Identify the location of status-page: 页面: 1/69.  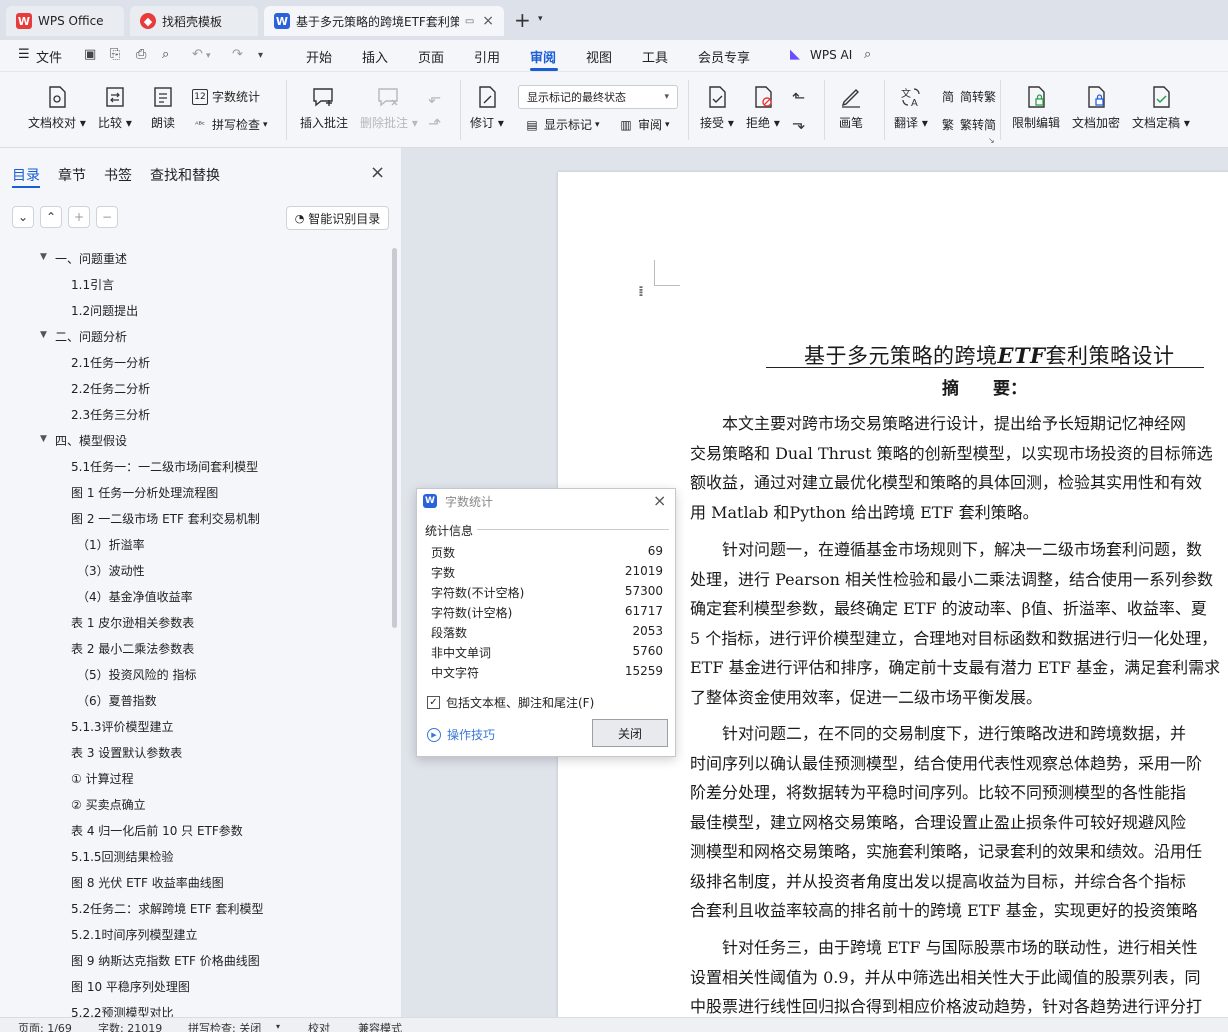
(45, 1026).